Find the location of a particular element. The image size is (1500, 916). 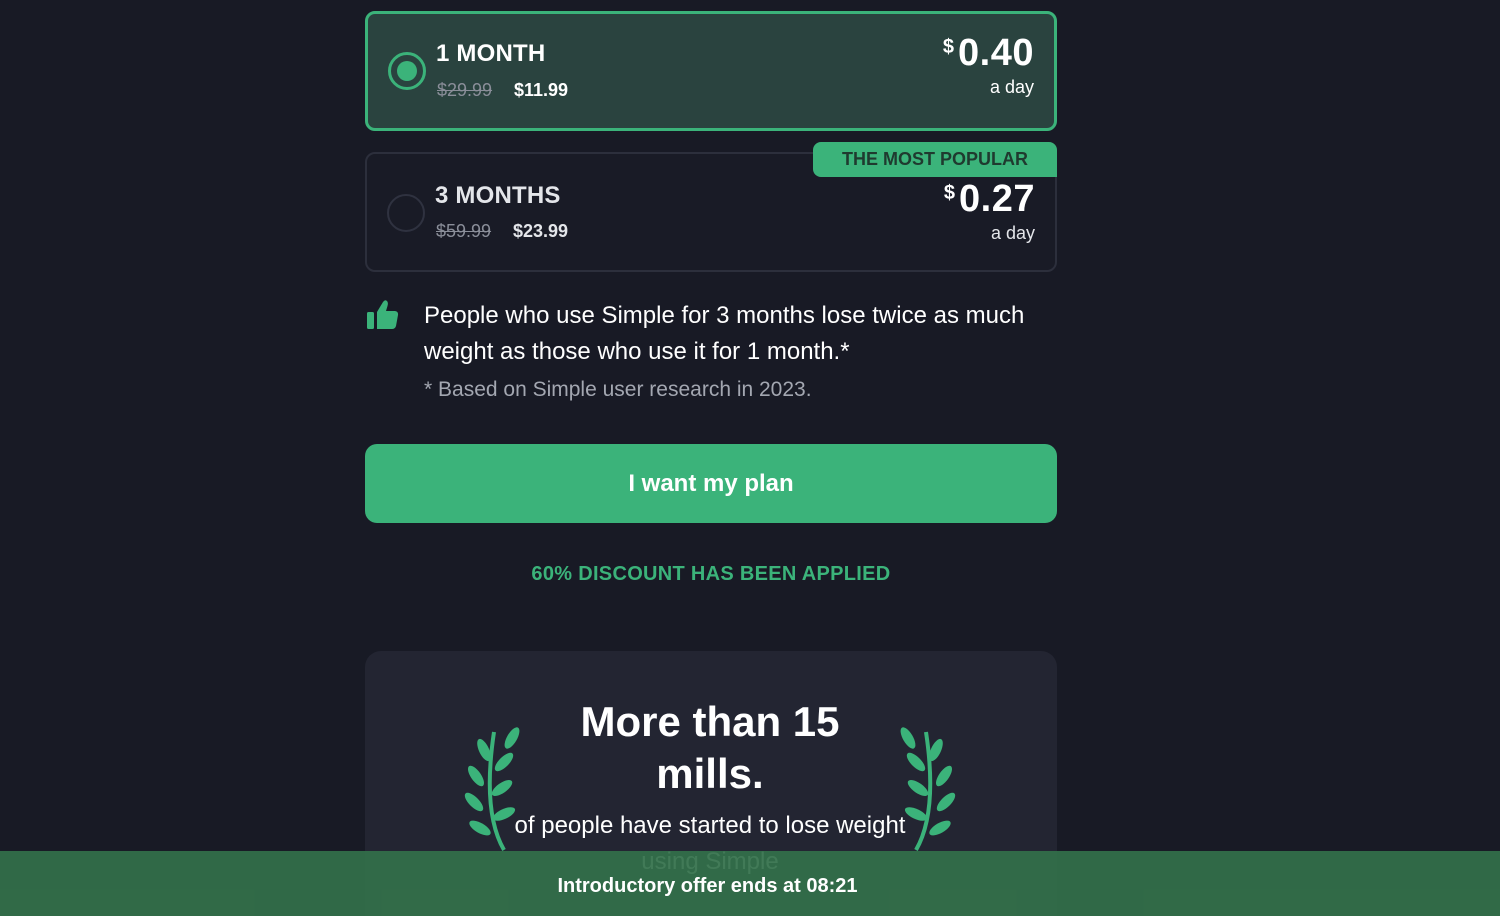

research-footnote: * Based on Simple user research in 2023. is located at coordinates (618, 389).